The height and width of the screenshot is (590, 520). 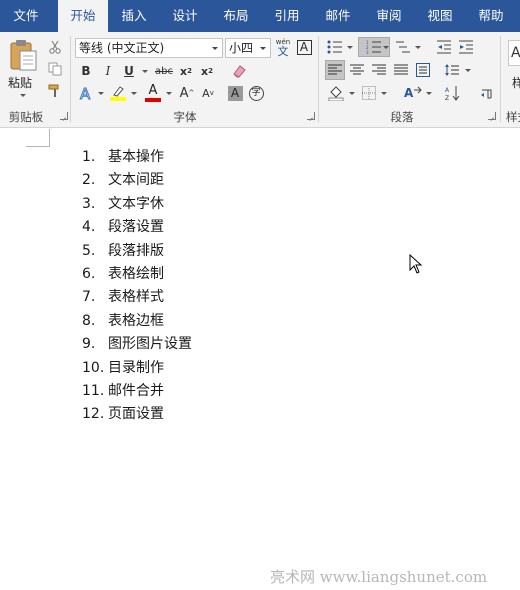 What do you see at coordinates (338, 16) in the screenshot?
I see `tab-mailings: 邮件` at bounding box center [338, 16].